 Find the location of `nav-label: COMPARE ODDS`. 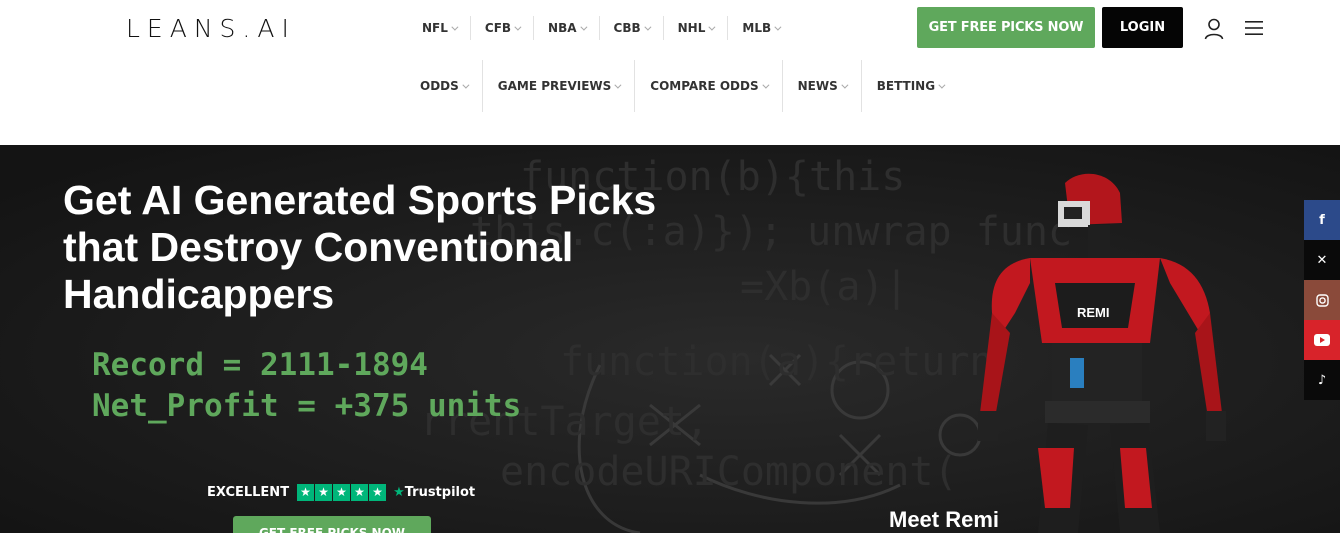

nav-label: COMPARE ODDS is located at coordinates (704, 86).